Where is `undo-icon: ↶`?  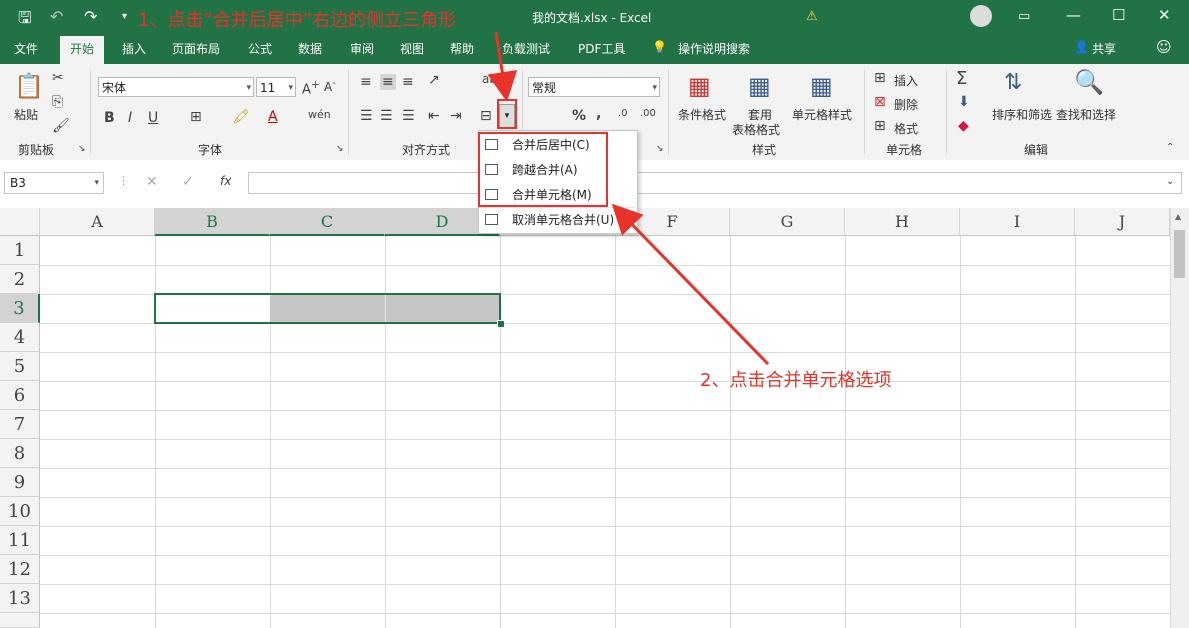 undo-icon: ↶ is located at coordinates (56, 16).